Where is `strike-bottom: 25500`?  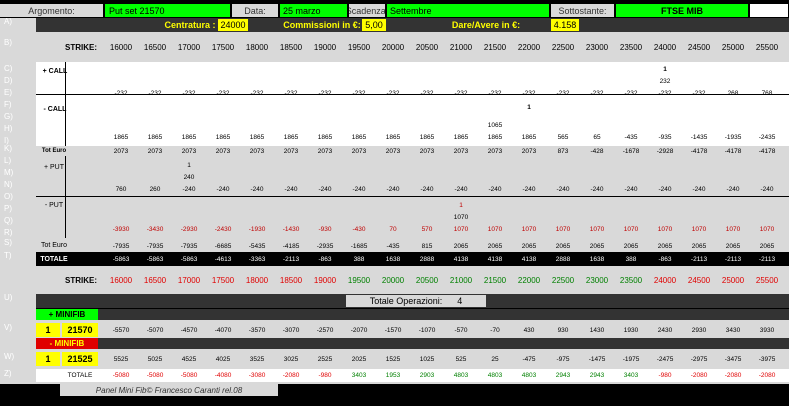 strike-bottom: 25500 is located at coordinates (767, 280).